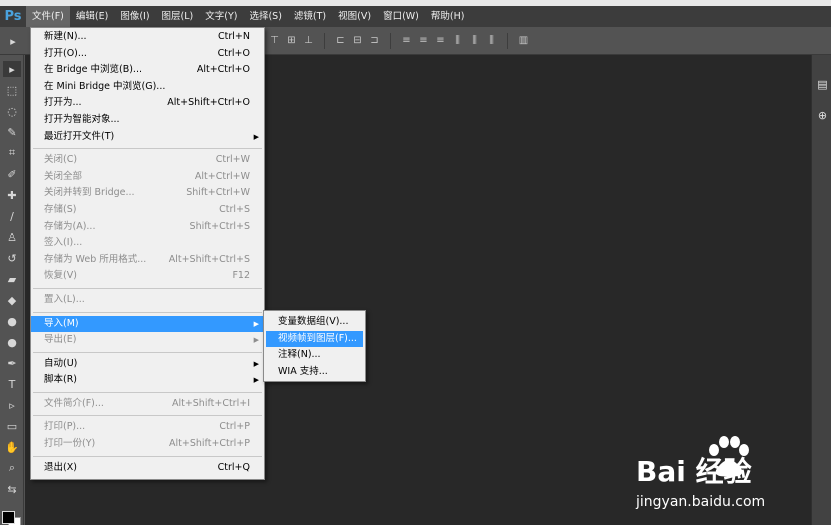 Image resolution: width=831 pixels, height=525 pixels. Describe the element at coordinates (147, 364) in the screenshot. I see `menu-item-automate: 自动(U) ▶` at that location.